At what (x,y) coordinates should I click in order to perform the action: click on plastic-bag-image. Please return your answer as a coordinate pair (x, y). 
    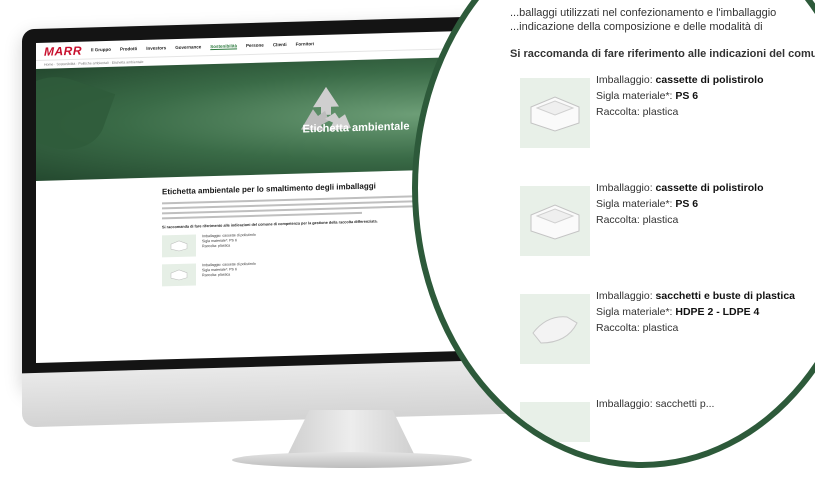
    Looking at the image, I should click on (555, 329).